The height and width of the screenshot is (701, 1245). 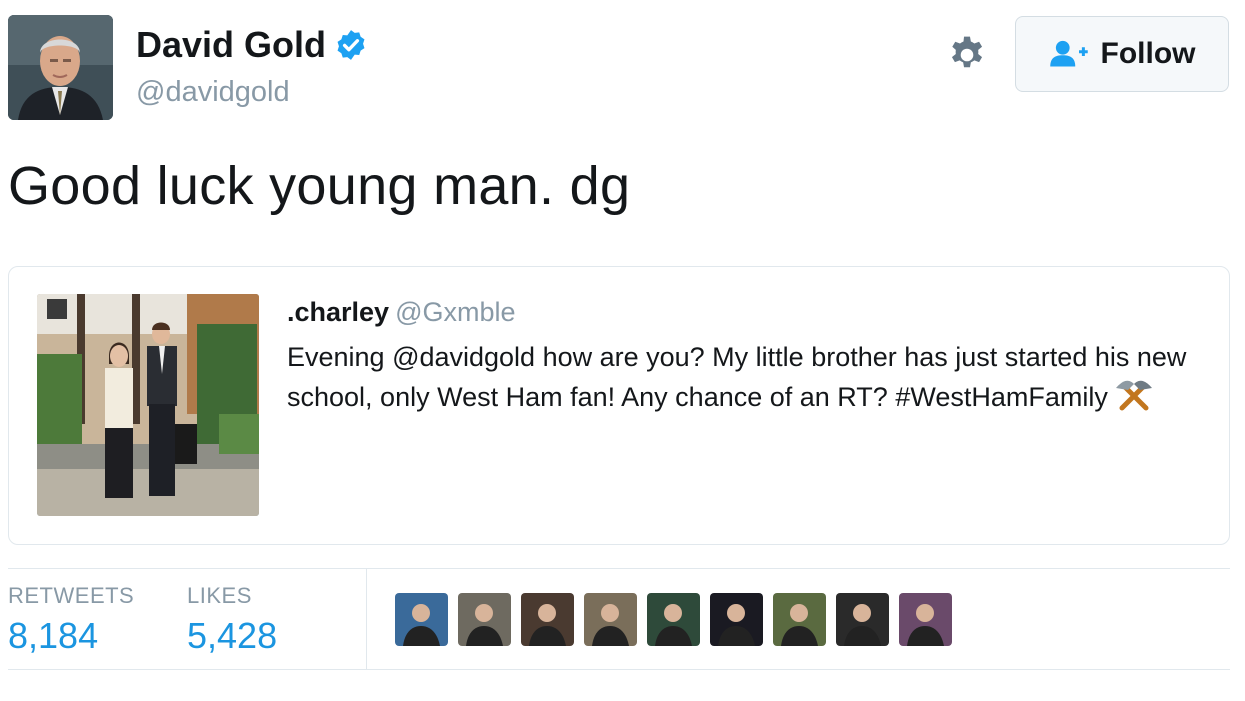 I want to click on quoted-tweet-header: .charley @Gxmble, so click(x=401, y=312).